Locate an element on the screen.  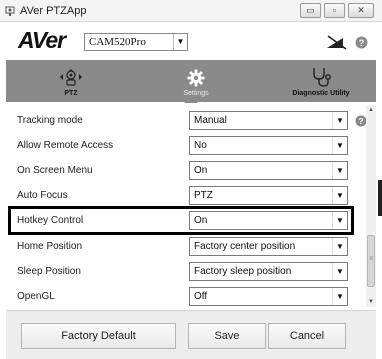
tab-ptz-label: PTZ is located at coordinates (71, 93).